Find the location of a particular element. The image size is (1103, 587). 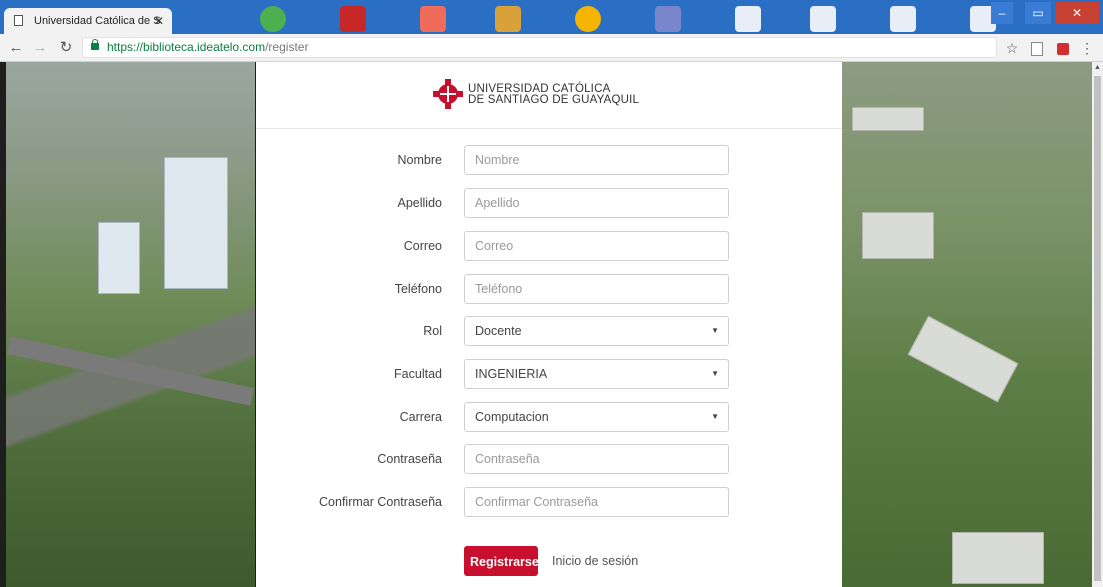

url-path: /register is located at coordinates (287, 47).